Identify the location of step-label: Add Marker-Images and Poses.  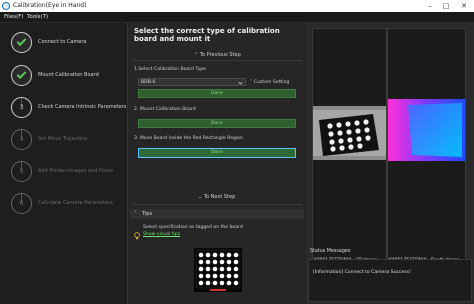
(76, 171).